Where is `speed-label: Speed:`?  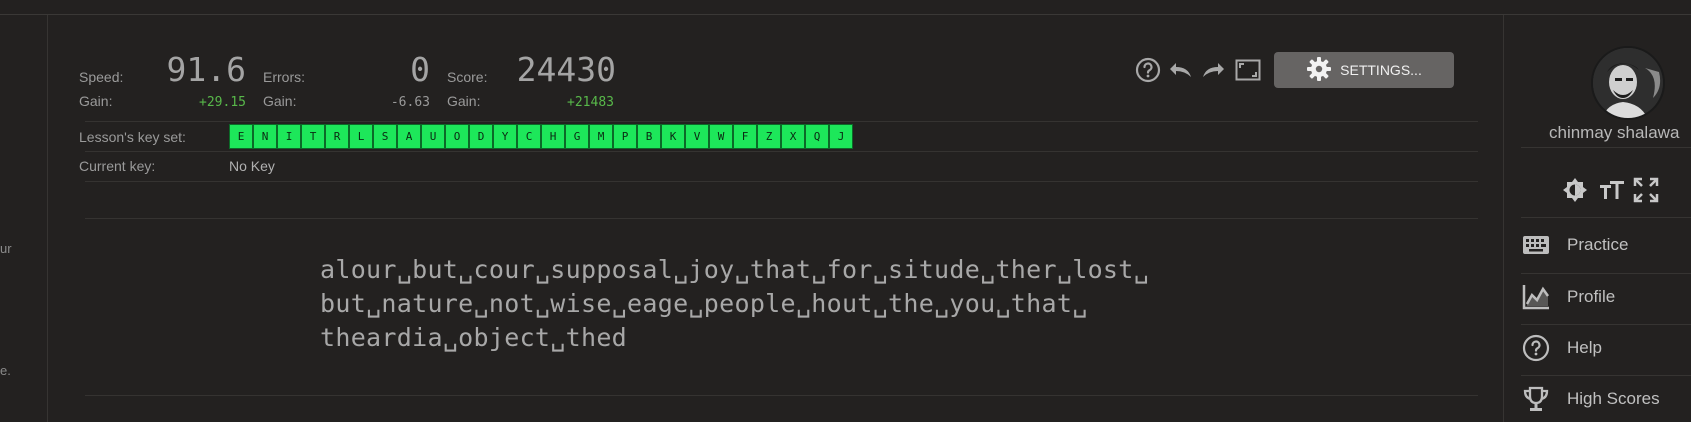 speed-label: Speed: is located at coordinates (101, 77).